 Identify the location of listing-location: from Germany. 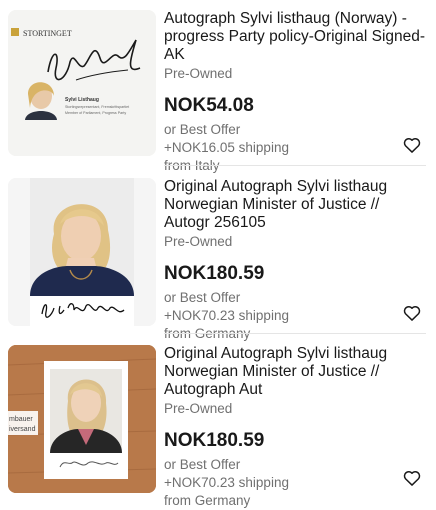
(207, 500).